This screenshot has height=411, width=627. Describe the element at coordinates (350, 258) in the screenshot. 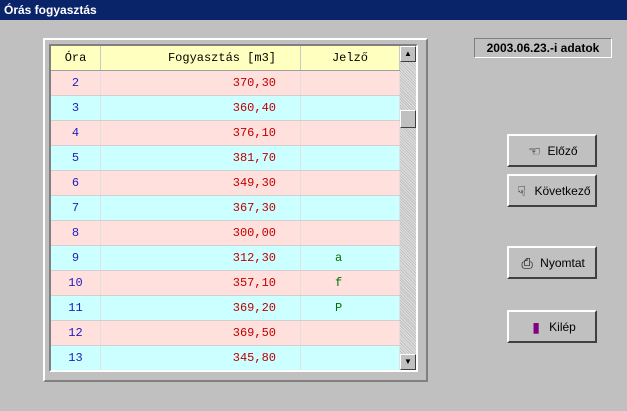

I see `cell-jelzo: a` at that location.